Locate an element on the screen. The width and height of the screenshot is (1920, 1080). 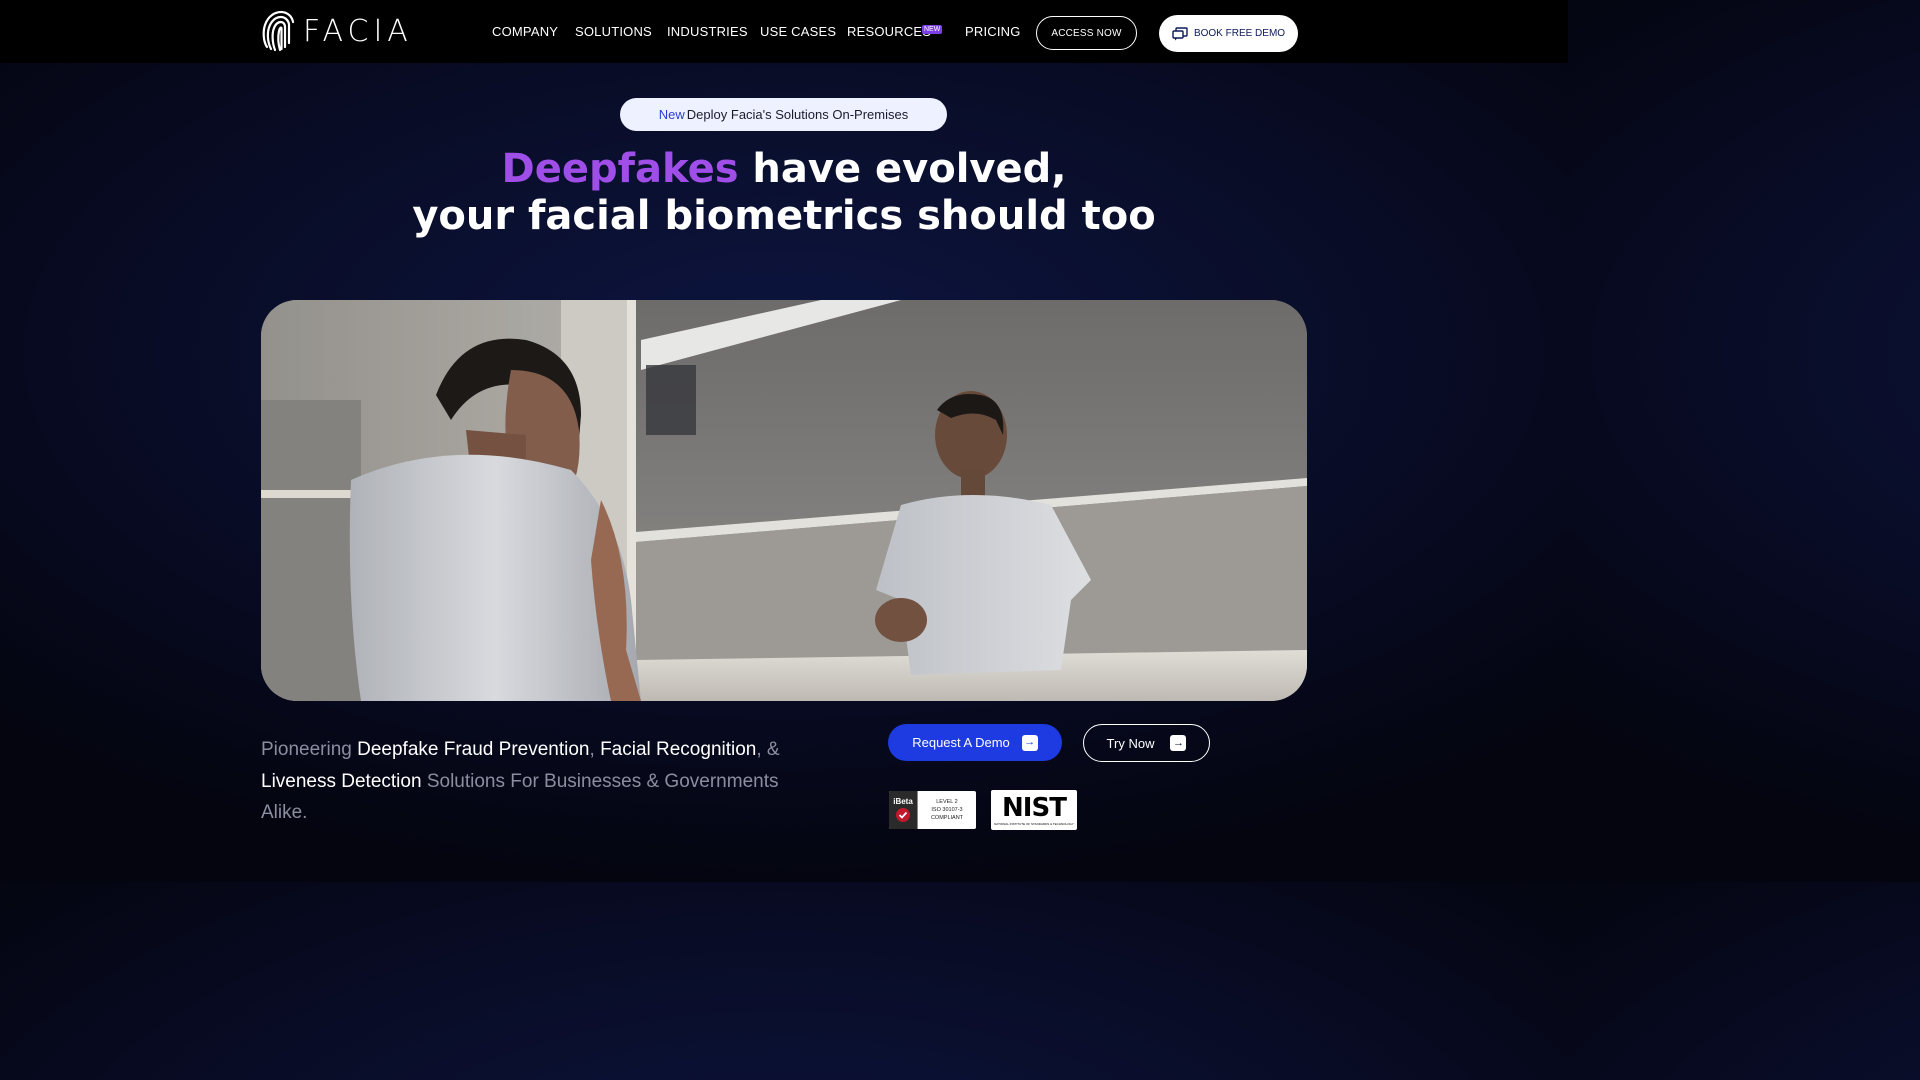
try-now-button: Try Now → is located at coordinates (1146, 743).